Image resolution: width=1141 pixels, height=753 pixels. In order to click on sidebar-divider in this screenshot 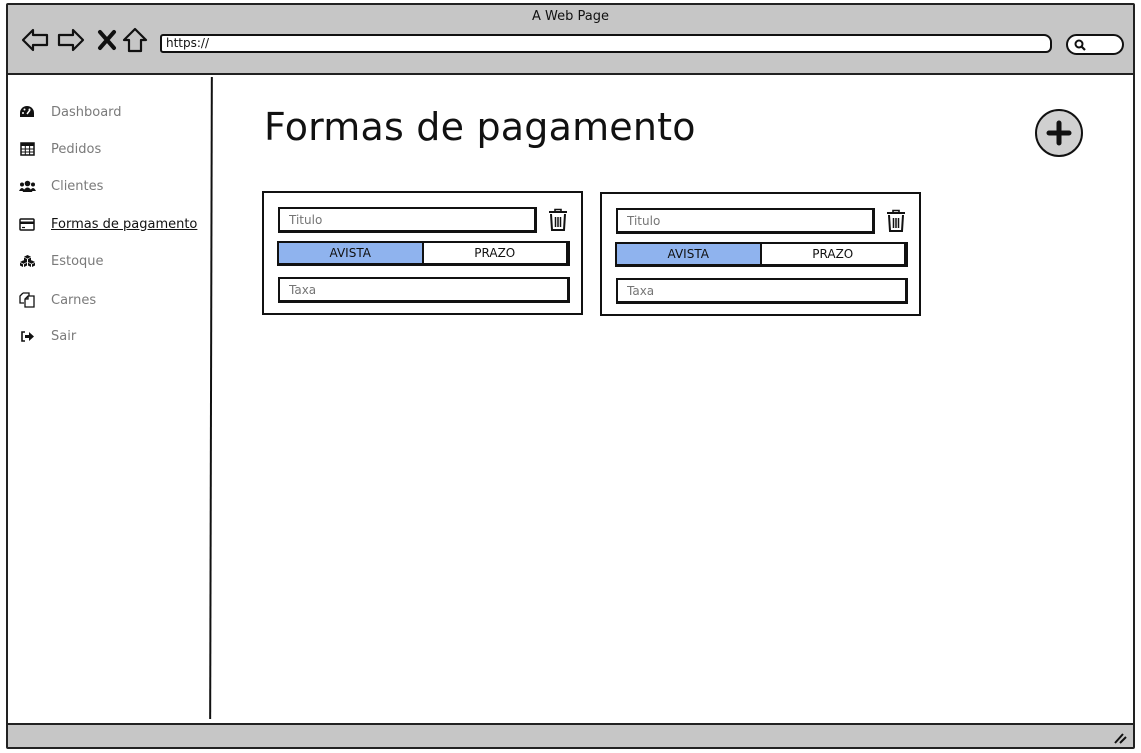, I will do `click(211, 398)`.